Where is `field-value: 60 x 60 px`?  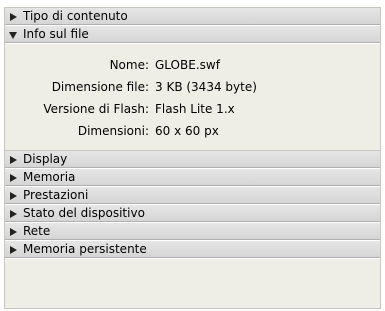 field-value: 60 x 60 px is located at coordinates (187, 131).